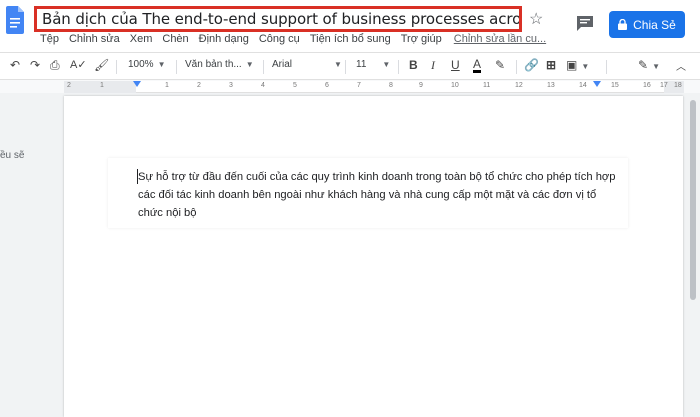 This screenshot has height=417, width=700. Describe the element at coordinates (231, 85) in the screenshot. I see `ruler-number: 3` at that location.